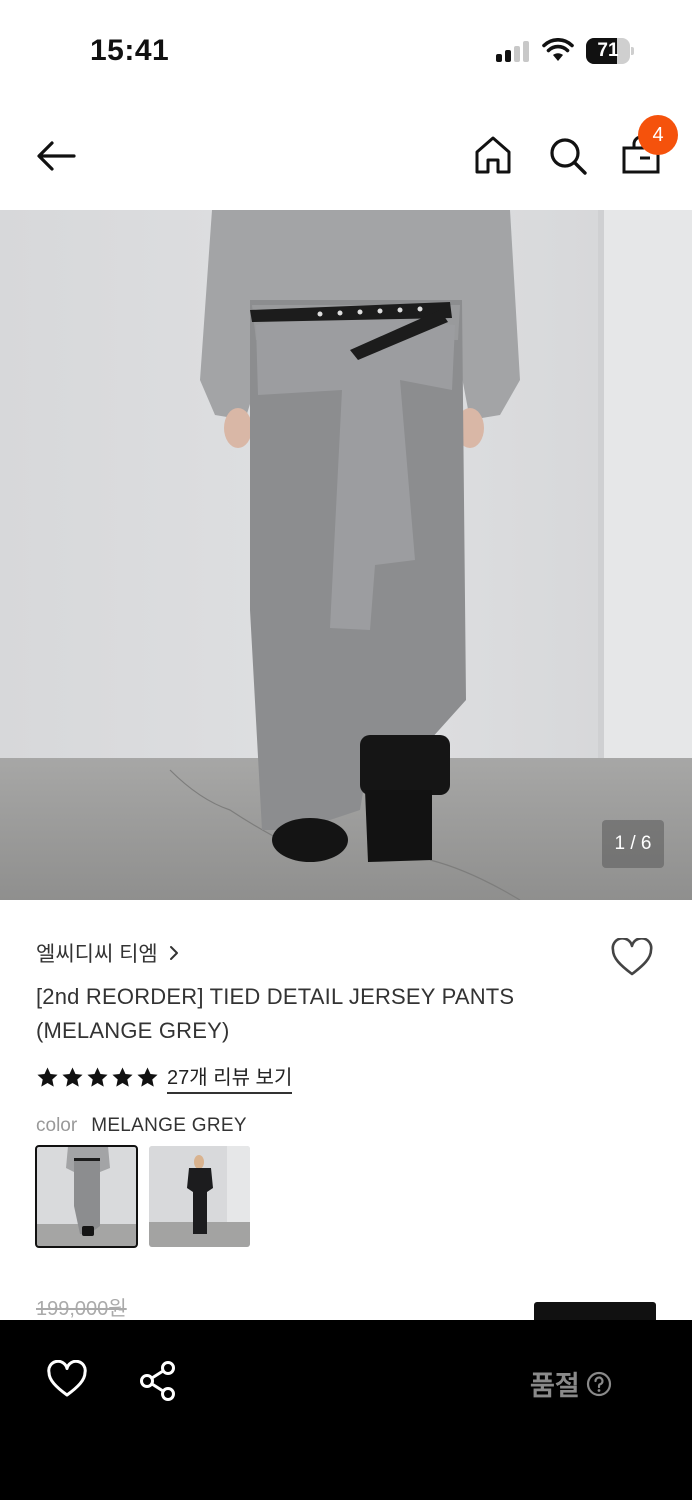 This screenshot has width=692, height=1500. Describe the element at coordinates (346, 50) in the screenshot. I see `status-bar: 15:41 71` at that location.